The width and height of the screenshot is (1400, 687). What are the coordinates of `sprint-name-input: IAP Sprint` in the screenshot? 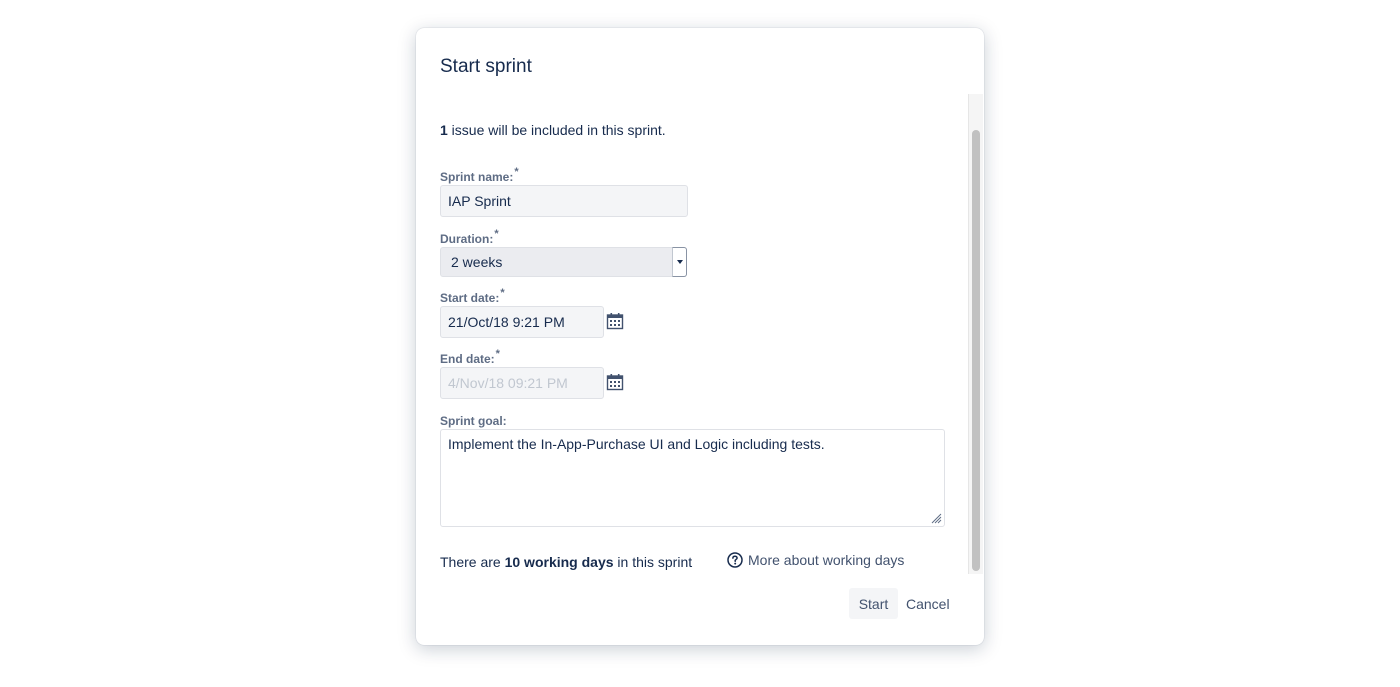 It's located at (564, 201).